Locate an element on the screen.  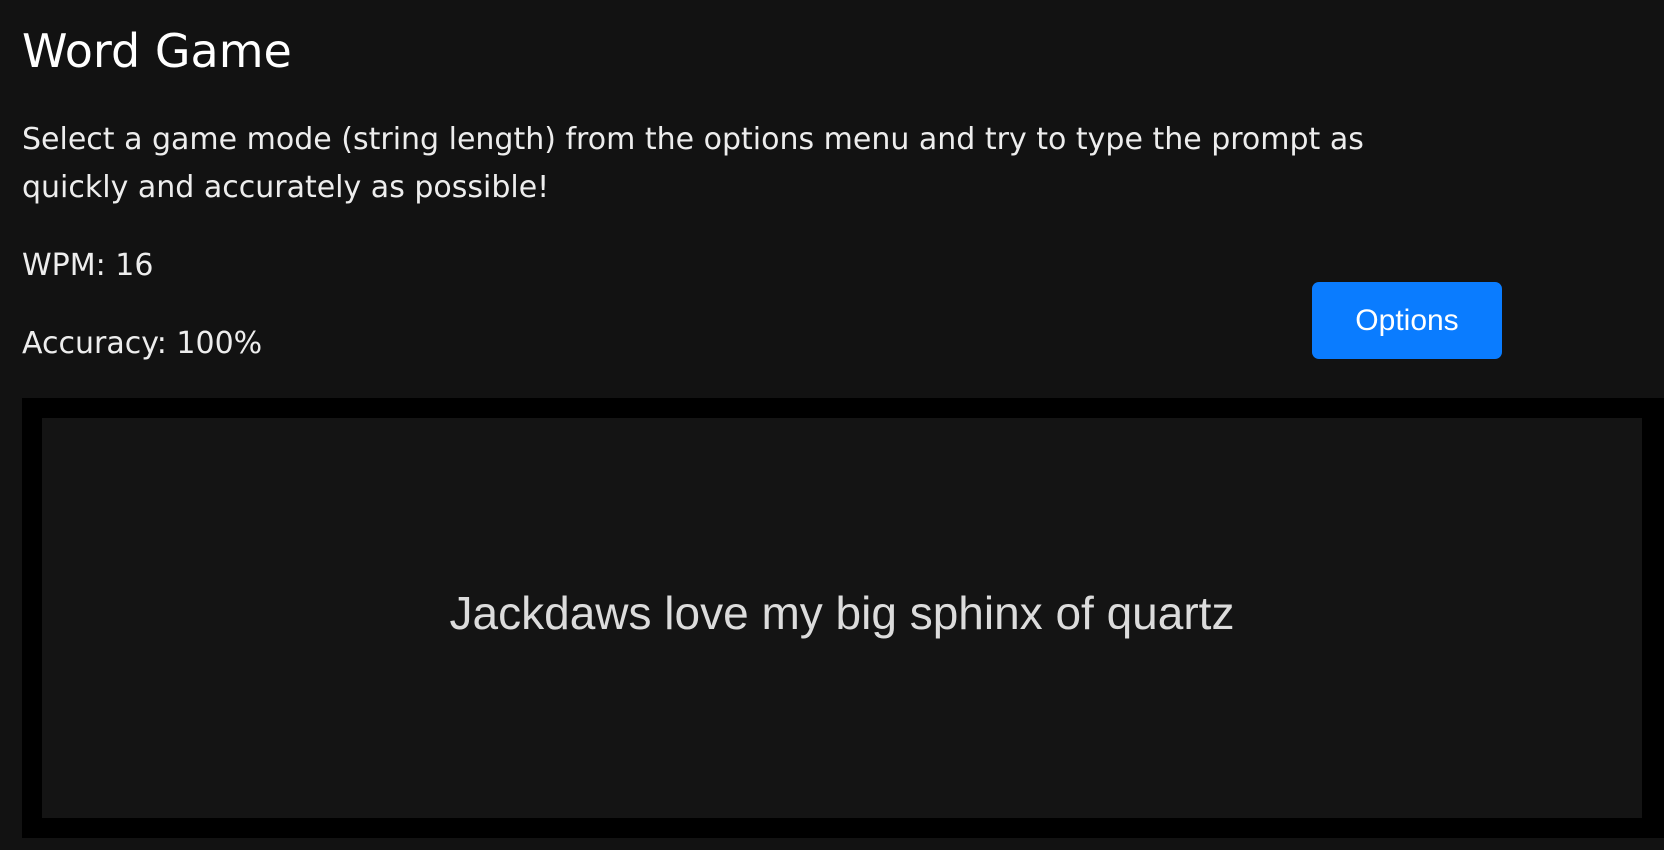
accuracy-stat: Accuracy: 100% is located at coordinates (142, 343).